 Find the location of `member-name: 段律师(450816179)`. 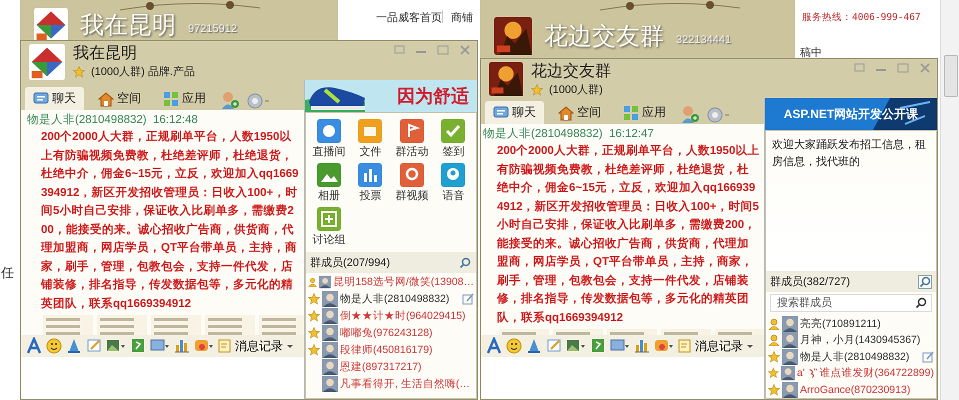

member-name: 段律师(450816179) is located at coordinates (386, 349).